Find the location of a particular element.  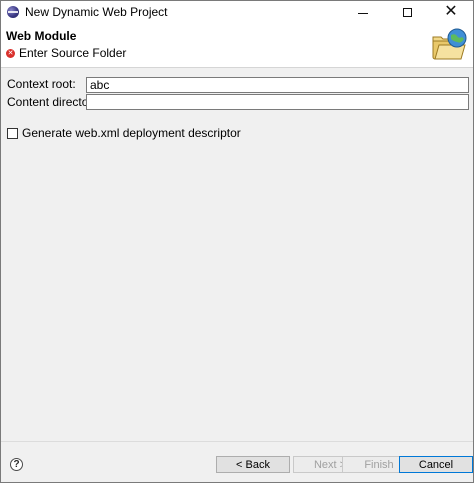

cancel-button: Cancel is located at coordinates (436, 464).